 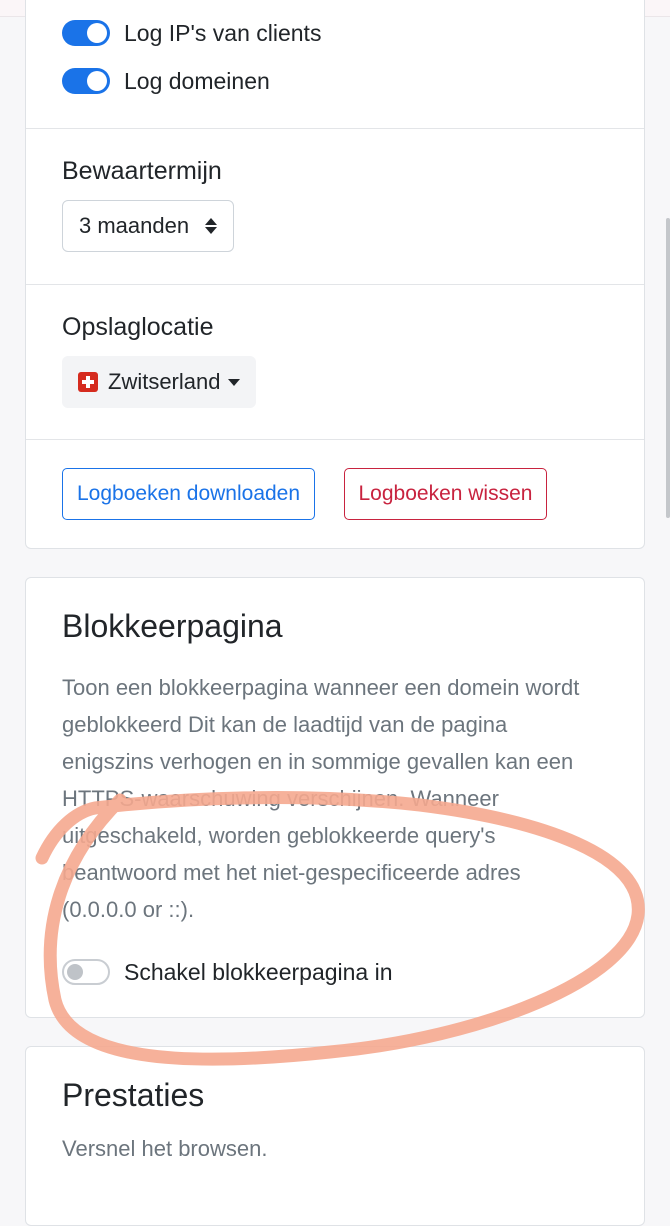 I want to click on retention-value: 3 maanden, so click(x=134, y=225).